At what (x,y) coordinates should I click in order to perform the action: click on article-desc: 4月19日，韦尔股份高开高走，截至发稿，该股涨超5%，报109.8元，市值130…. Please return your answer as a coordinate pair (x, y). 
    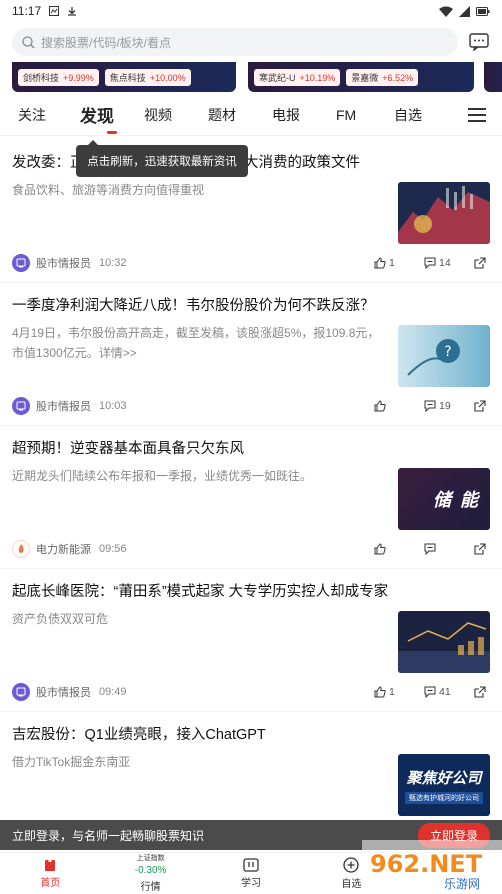
    Looking at the image, I should click on (196, 343).